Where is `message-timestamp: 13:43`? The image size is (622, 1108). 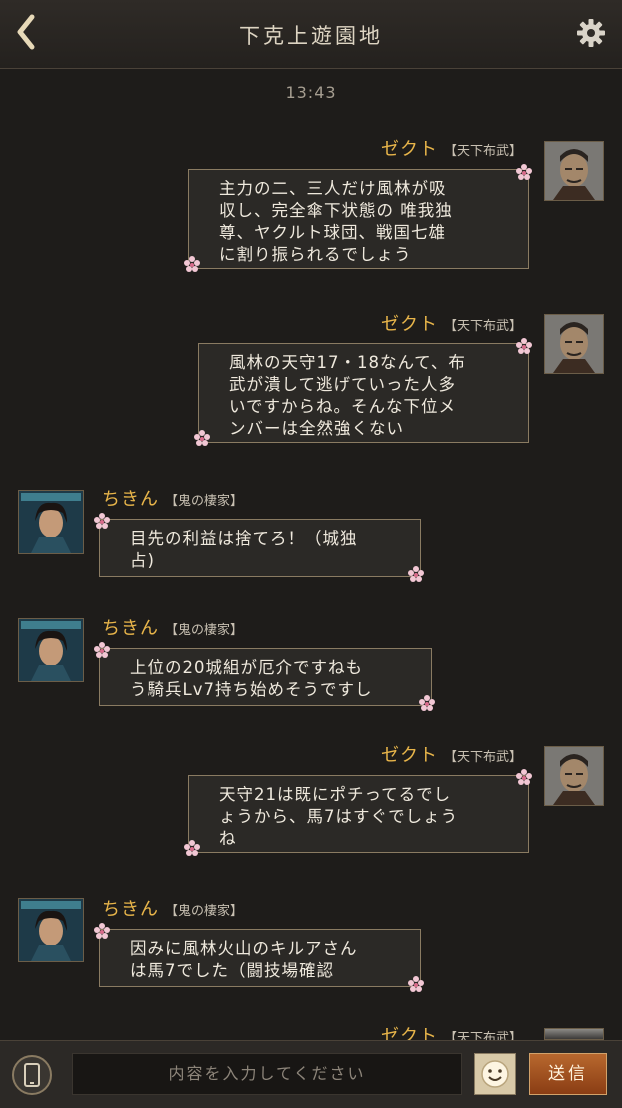
message-timestamp: 13:43 is located at coordinates (311, 92).